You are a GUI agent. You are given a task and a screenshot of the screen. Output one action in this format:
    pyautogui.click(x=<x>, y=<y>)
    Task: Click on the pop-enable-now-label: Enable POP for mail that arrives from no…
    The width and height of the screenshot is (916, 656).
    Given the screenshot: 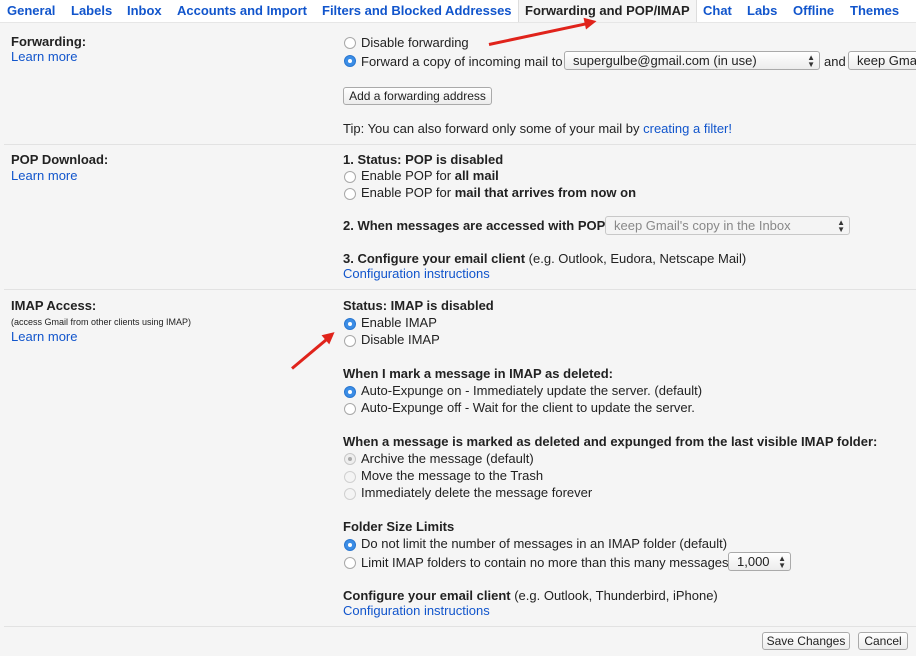 What is the action you would take?
    pyautogui.click(x=498, y=192)
    